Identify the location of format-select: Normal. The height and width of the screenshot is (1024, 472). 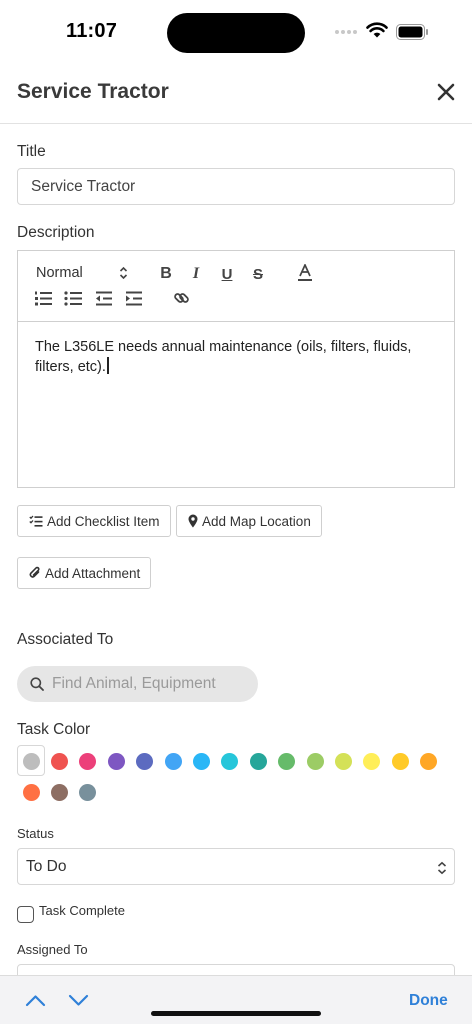
(59, 273).